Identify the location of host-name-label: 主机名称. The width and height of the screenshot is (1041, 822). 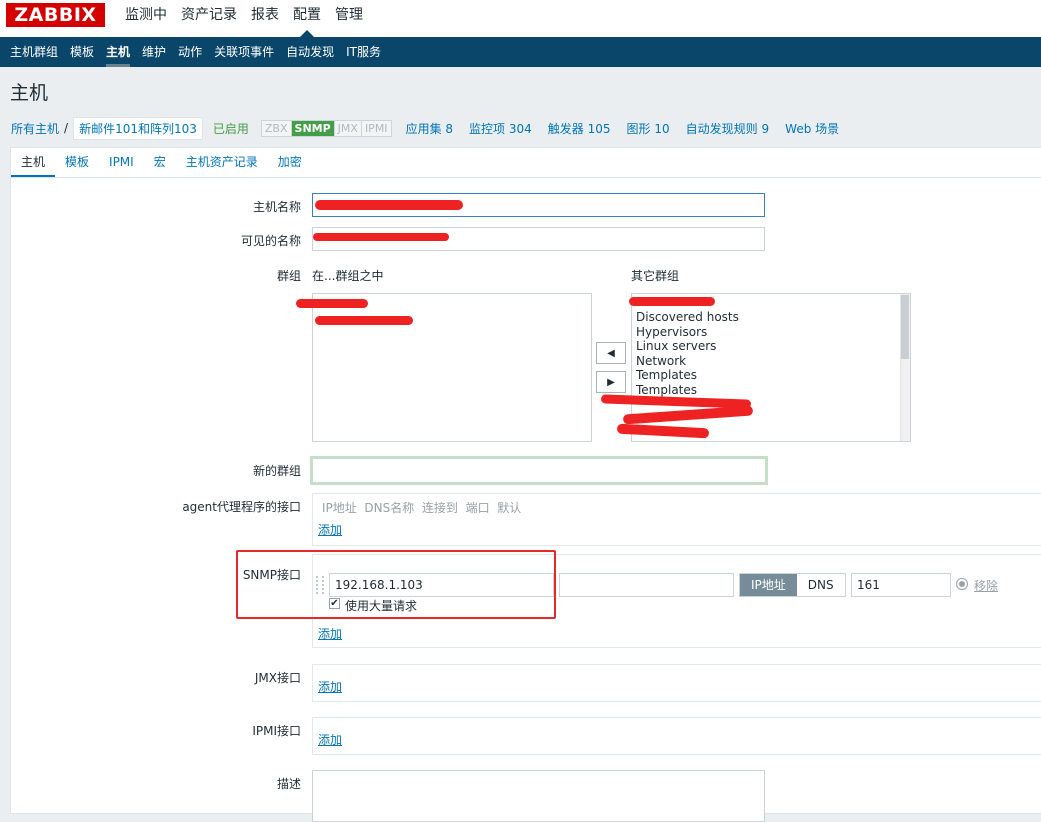
(276, 207).